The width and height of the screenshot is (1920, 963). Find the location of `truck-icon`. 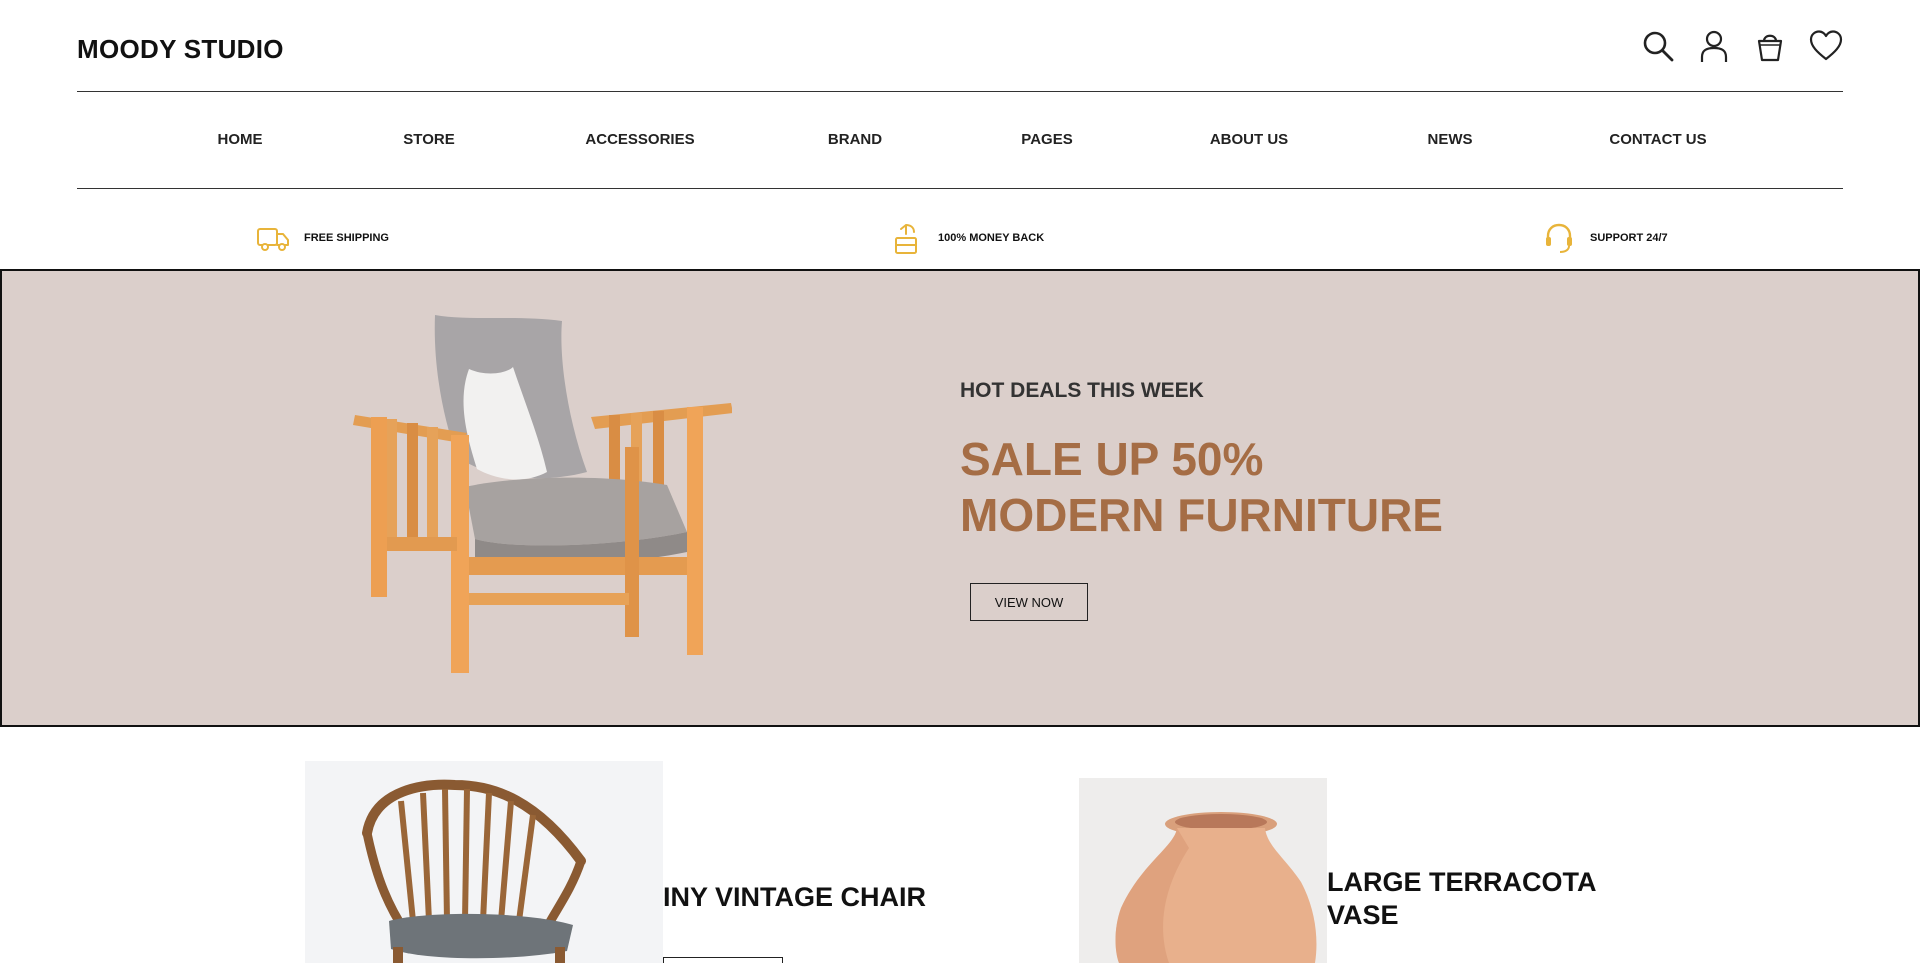

truck-icon is located at coordinates (273, 239).